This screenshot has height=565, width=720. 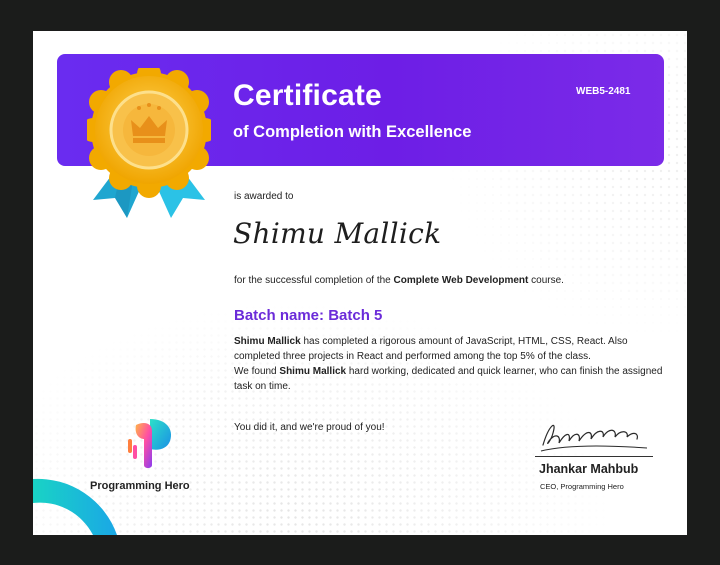 What do you see at coordinates (267, 341) in the screenshot?
I see `recipient-name-inline: Shimu Mallick` at bounding box center [267, 341].